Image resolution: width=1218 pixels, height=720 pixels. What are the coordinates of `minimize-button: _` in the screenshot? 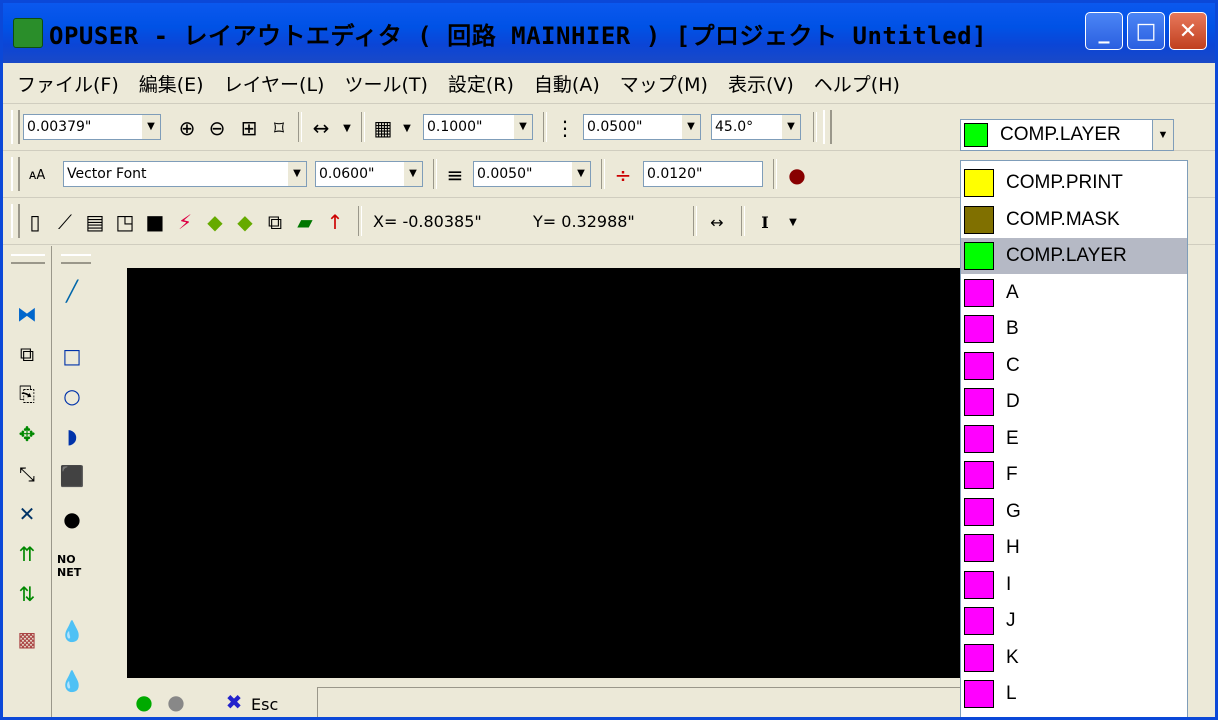 It's located at (1104, 31).